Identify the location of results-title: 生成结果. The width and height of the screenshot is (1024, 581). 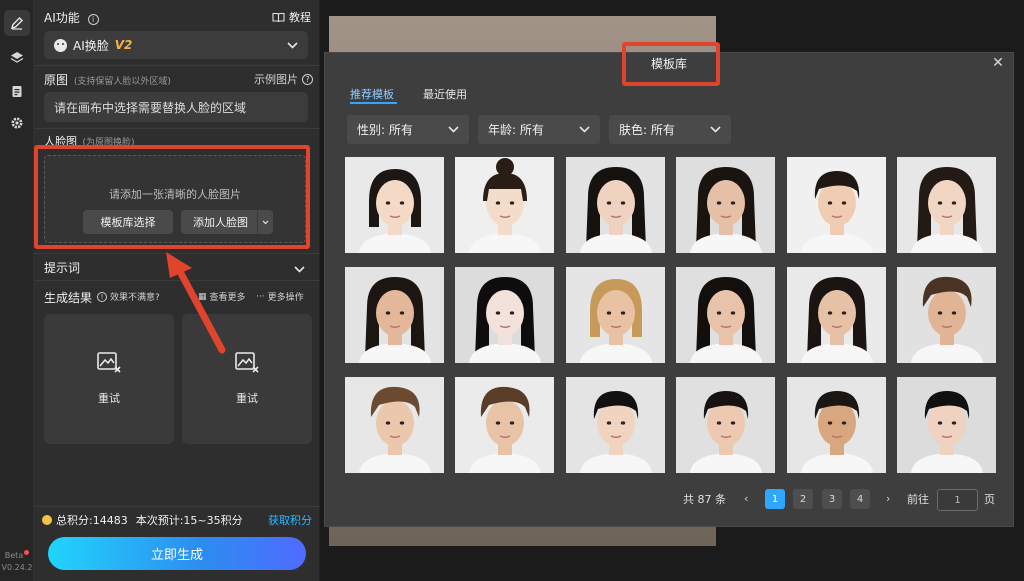
(68, 298).